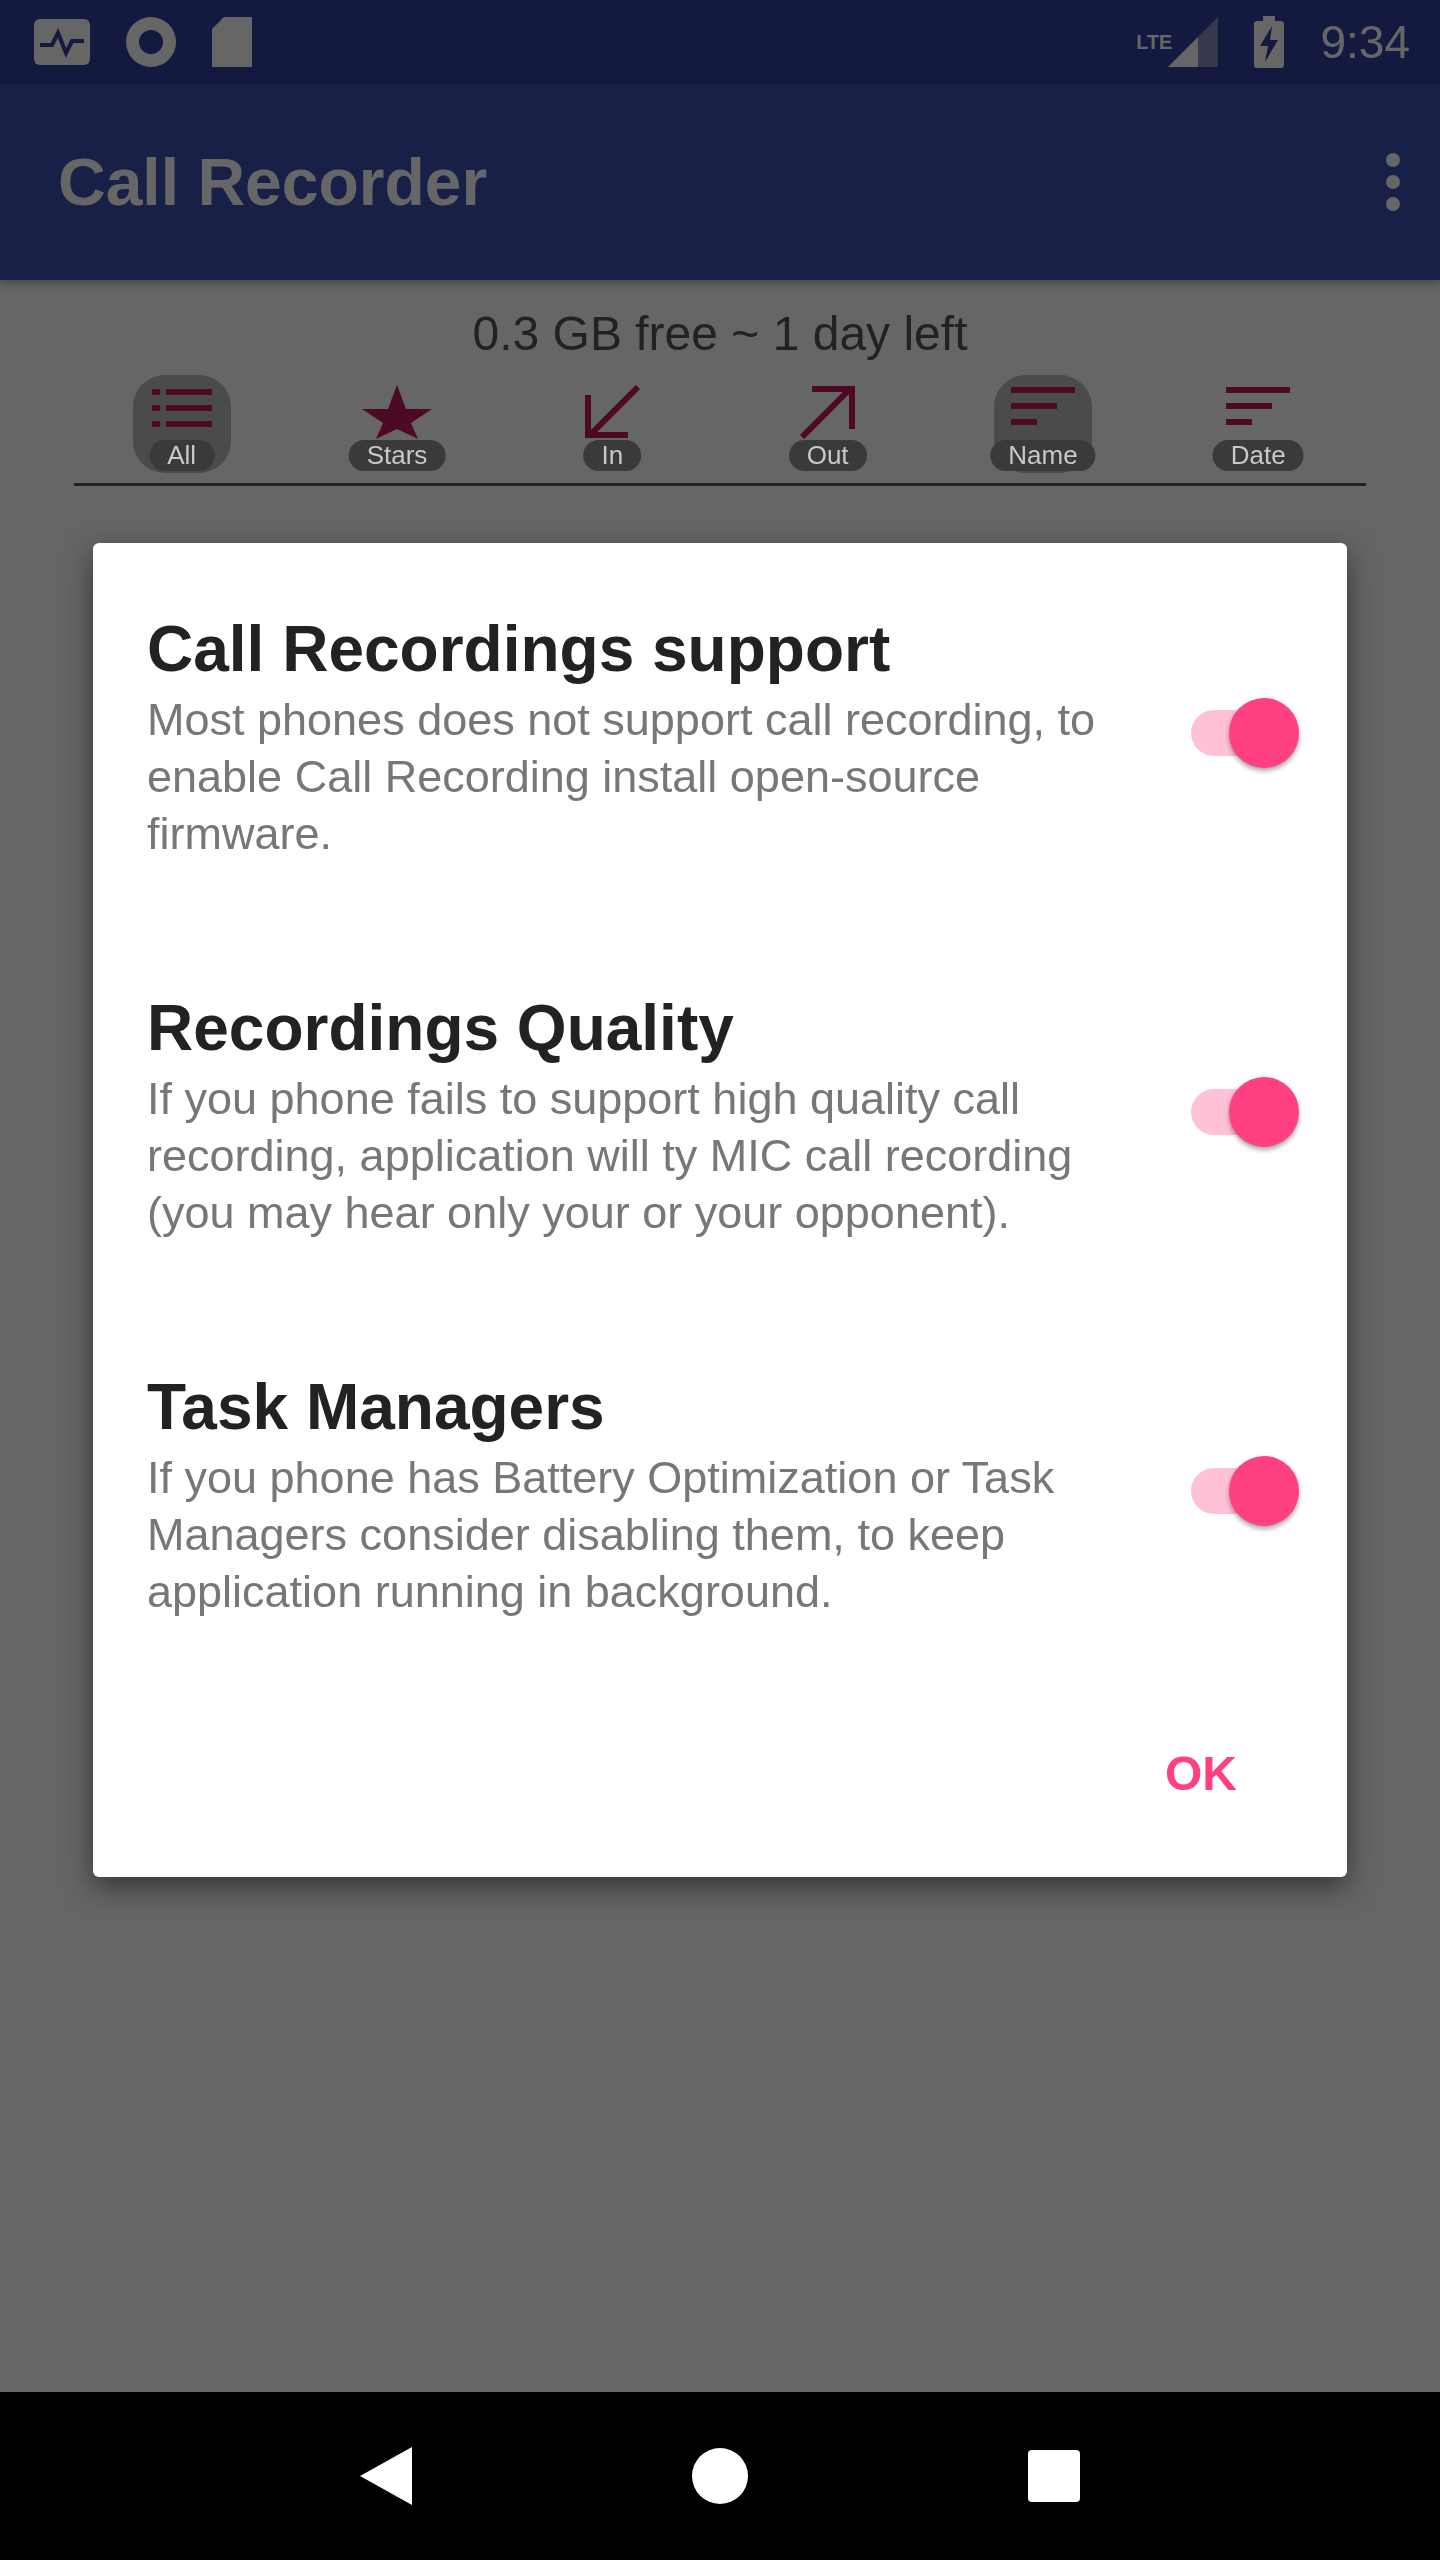  I want to click on app-title: Call Recorder, so click(273, 182).